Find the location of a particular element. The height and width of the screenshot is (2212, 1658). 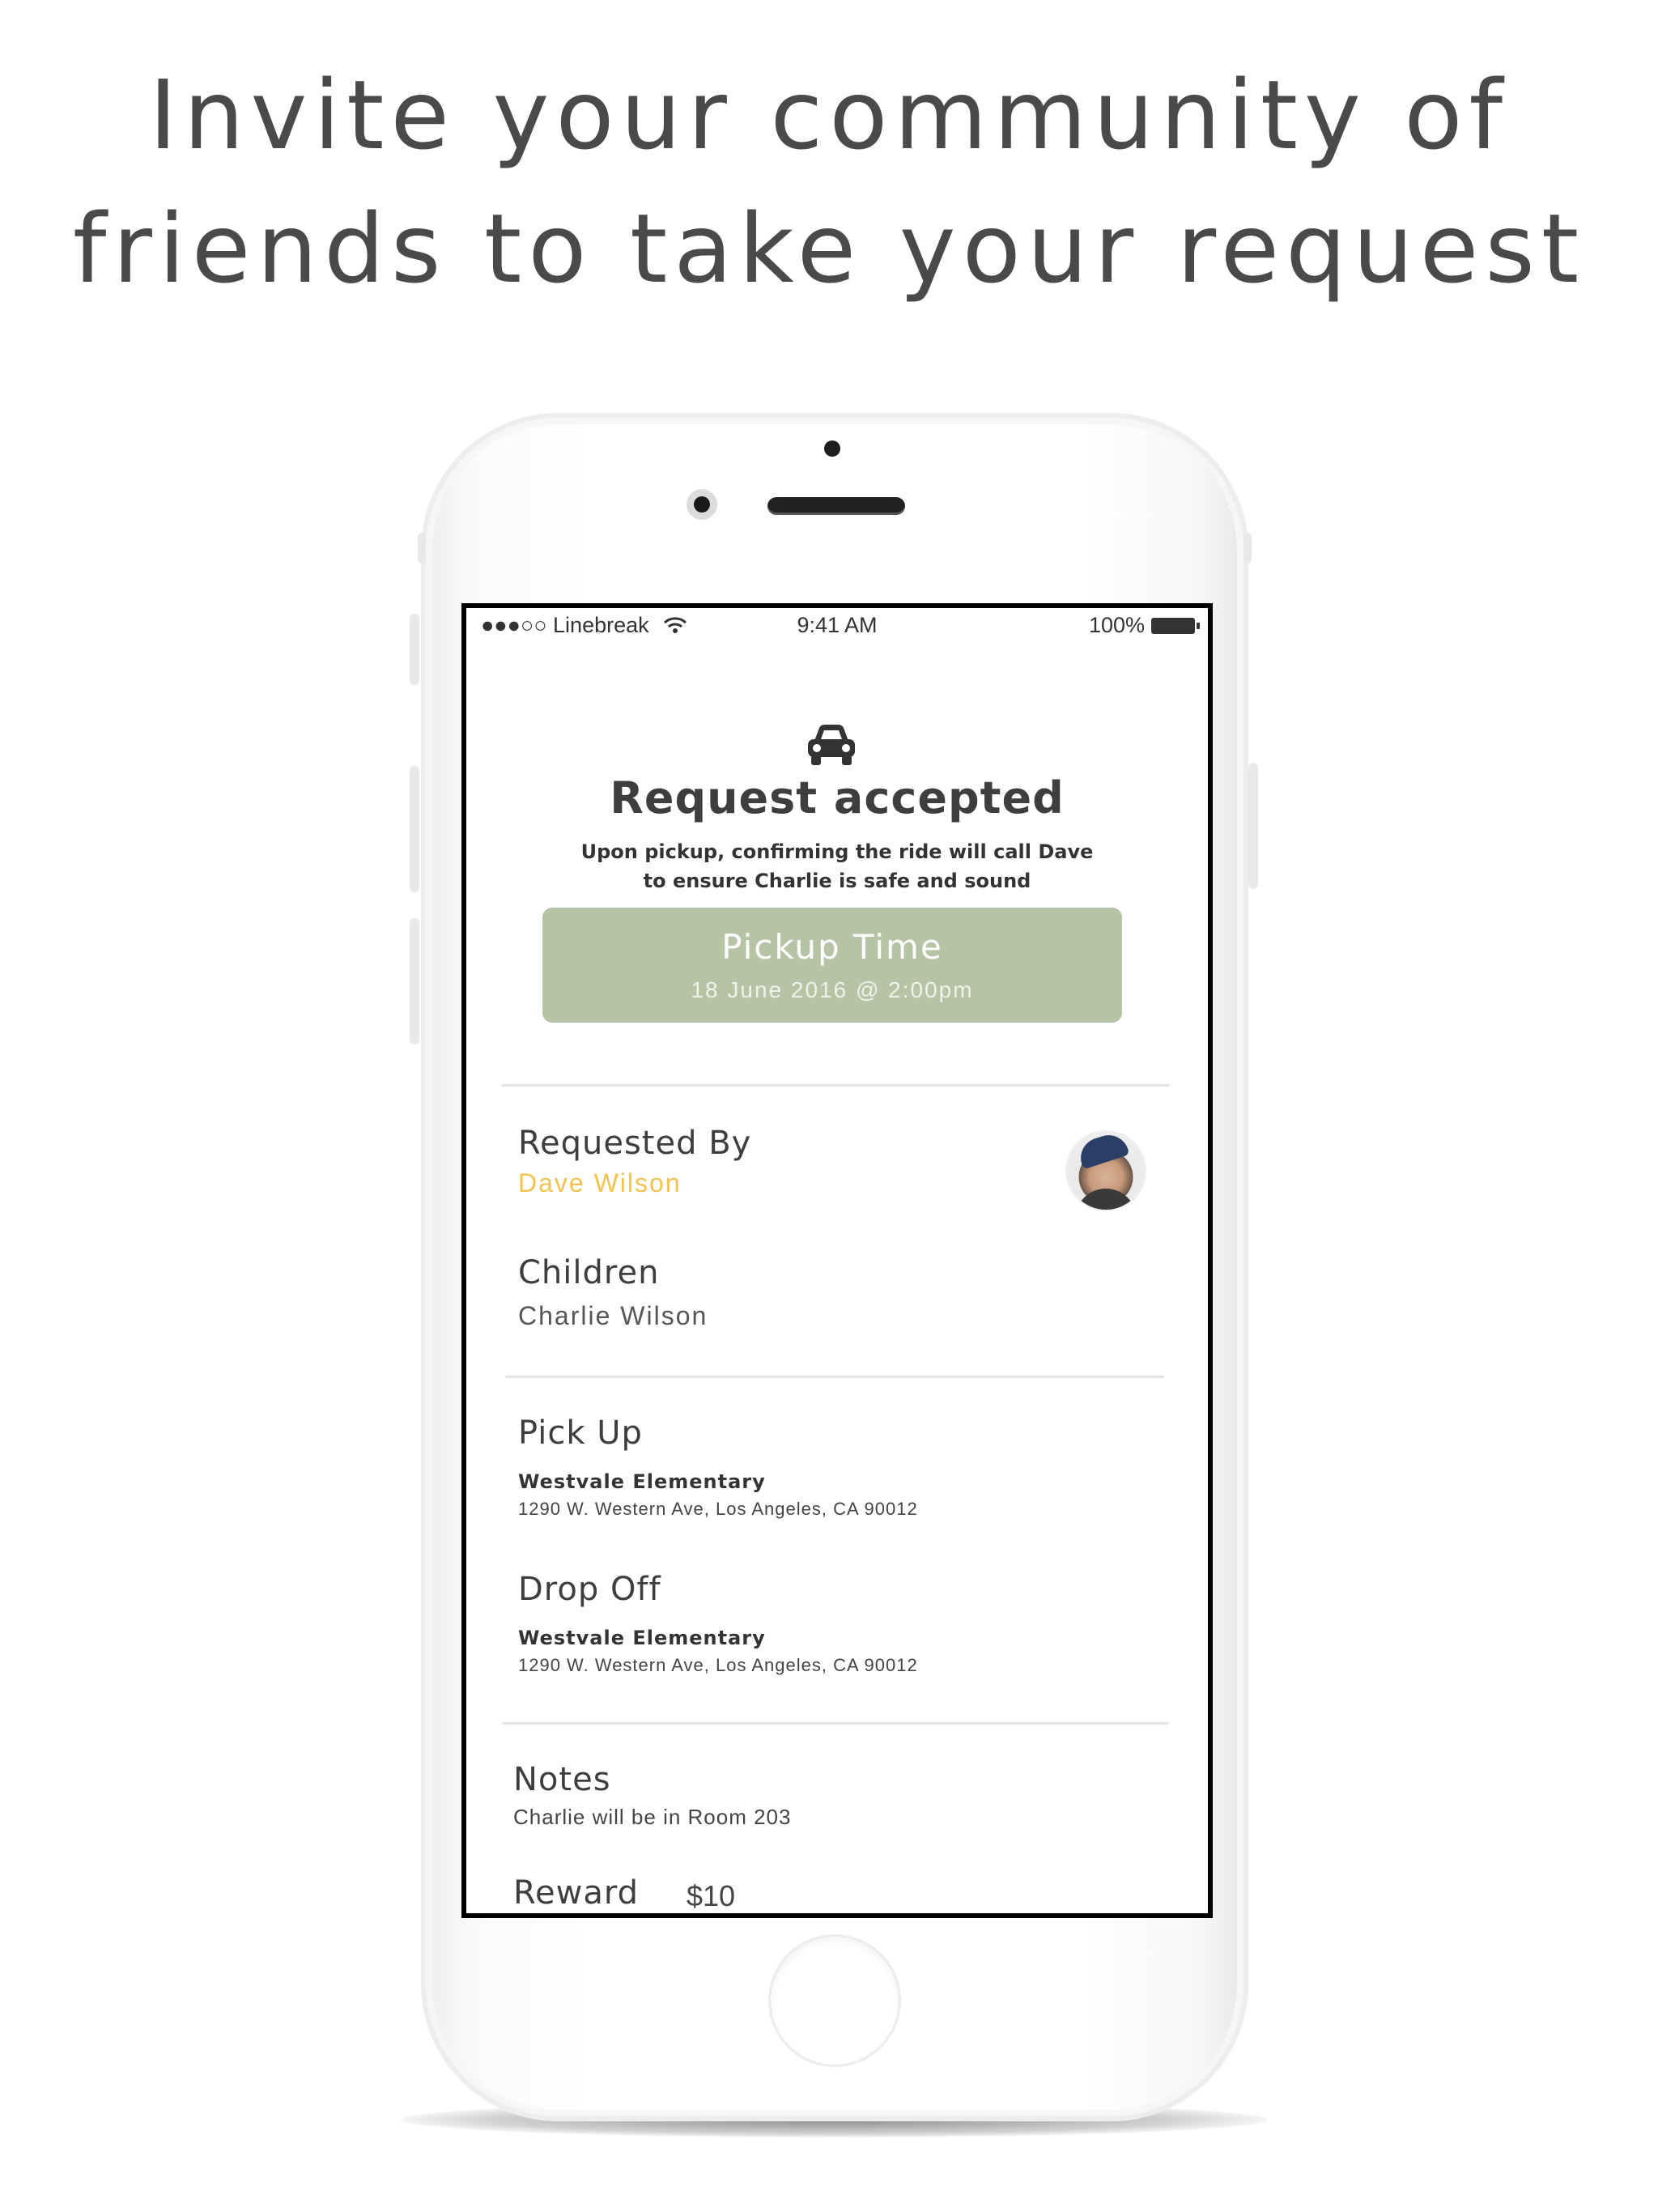

pickup-time-card: Pickup Time 18 June 2016 @ 2:00pm is located at coordinates (832, 966).